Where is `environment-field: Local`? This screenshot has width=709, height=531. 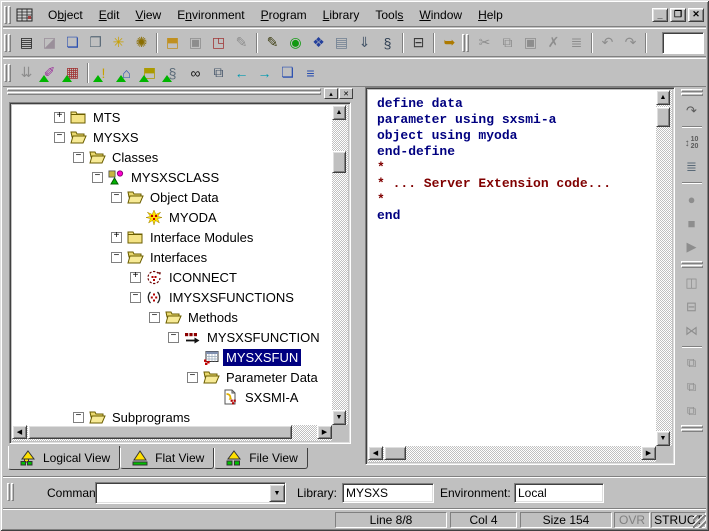
environment-field: Local is located at coordinates (559, 493).